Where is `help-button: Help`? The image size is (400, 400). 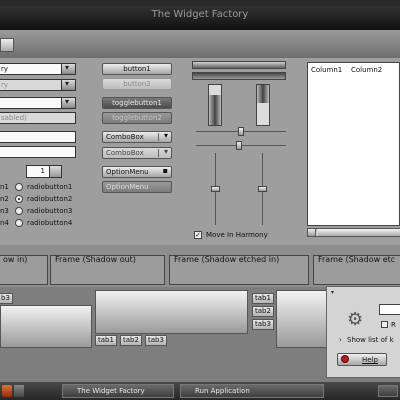 help-button: Help is located at coordinates (362, 359).